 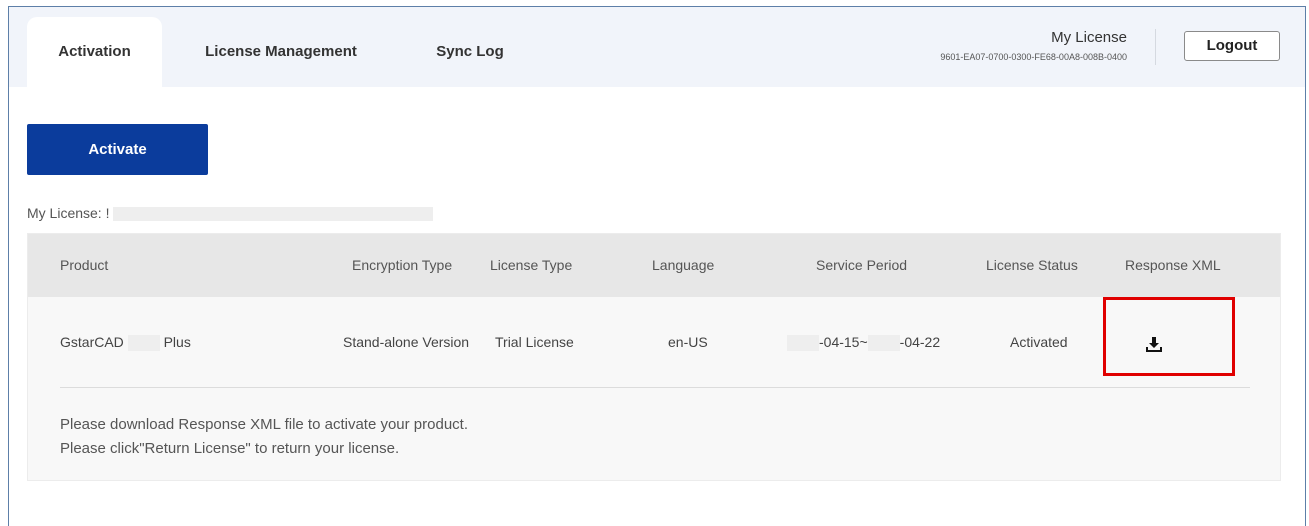 What do you see at coordinates (84, 265) in the screenshot?
I see `col-product: Product` at bounding box center [84, 265].